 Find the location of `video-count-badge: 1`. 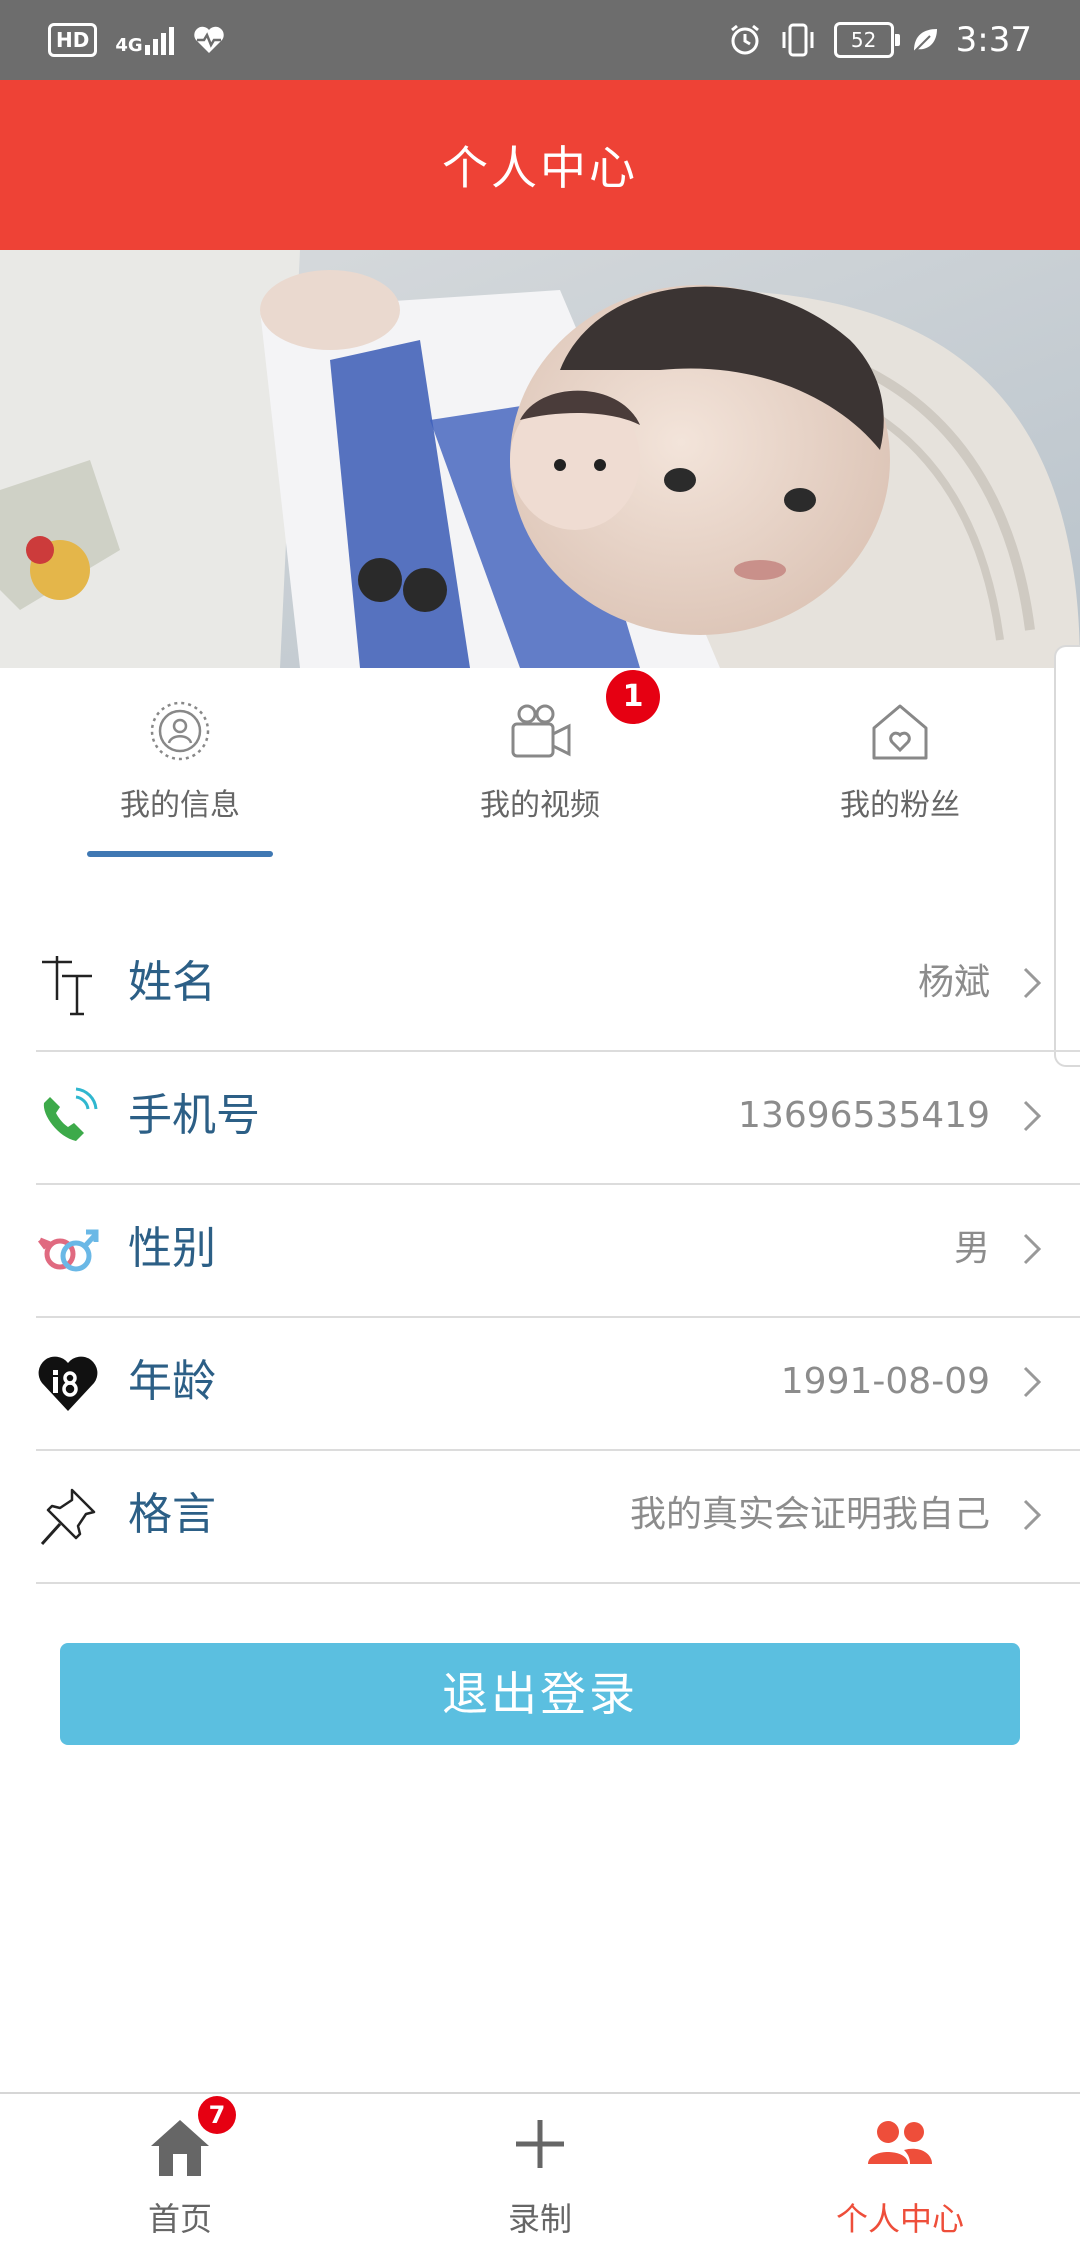

video-count-badge: 1 is located at coordinates (633, 697).